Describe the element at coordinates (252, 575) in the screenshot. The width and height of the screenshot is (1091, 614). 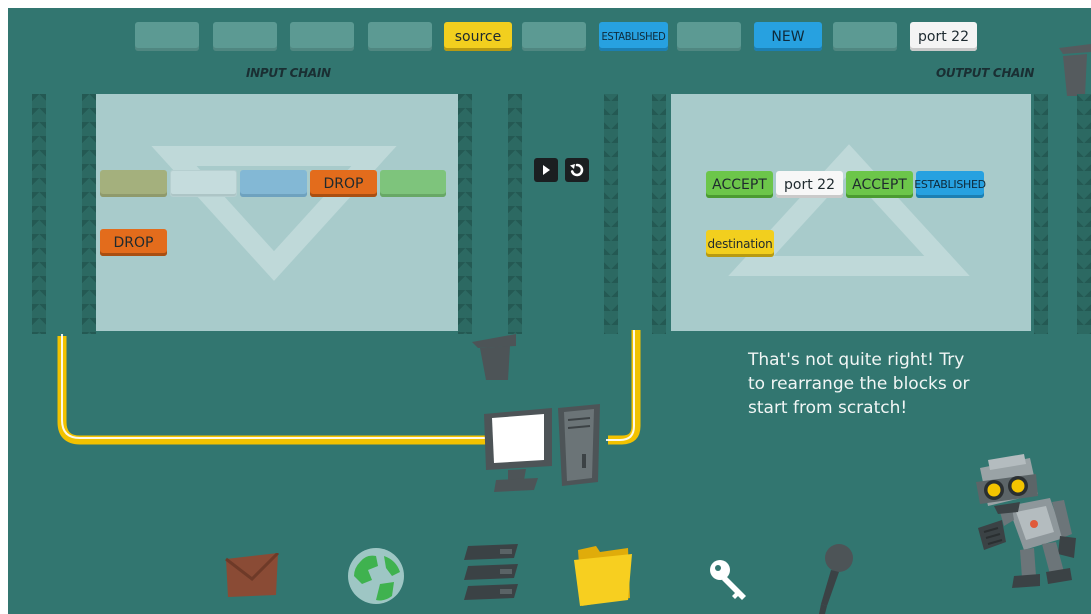
I see `envelope-icon` at that location.